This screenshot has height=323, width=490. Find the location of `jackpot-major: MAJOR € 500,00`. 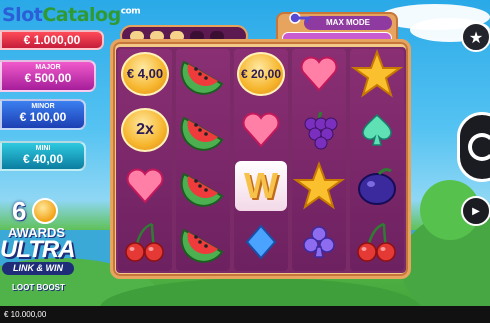

jackpot-major: MAJOR € 500,00 is located at coordinates (48, 76).